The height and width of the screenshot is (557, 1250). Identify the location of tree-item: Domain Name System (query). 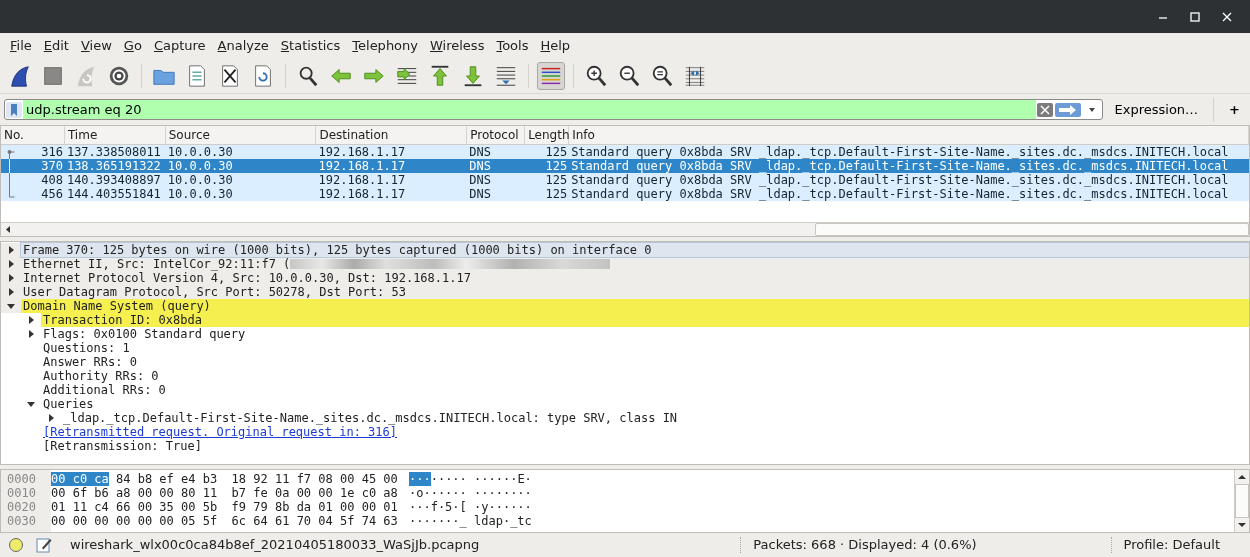
(635, 306).